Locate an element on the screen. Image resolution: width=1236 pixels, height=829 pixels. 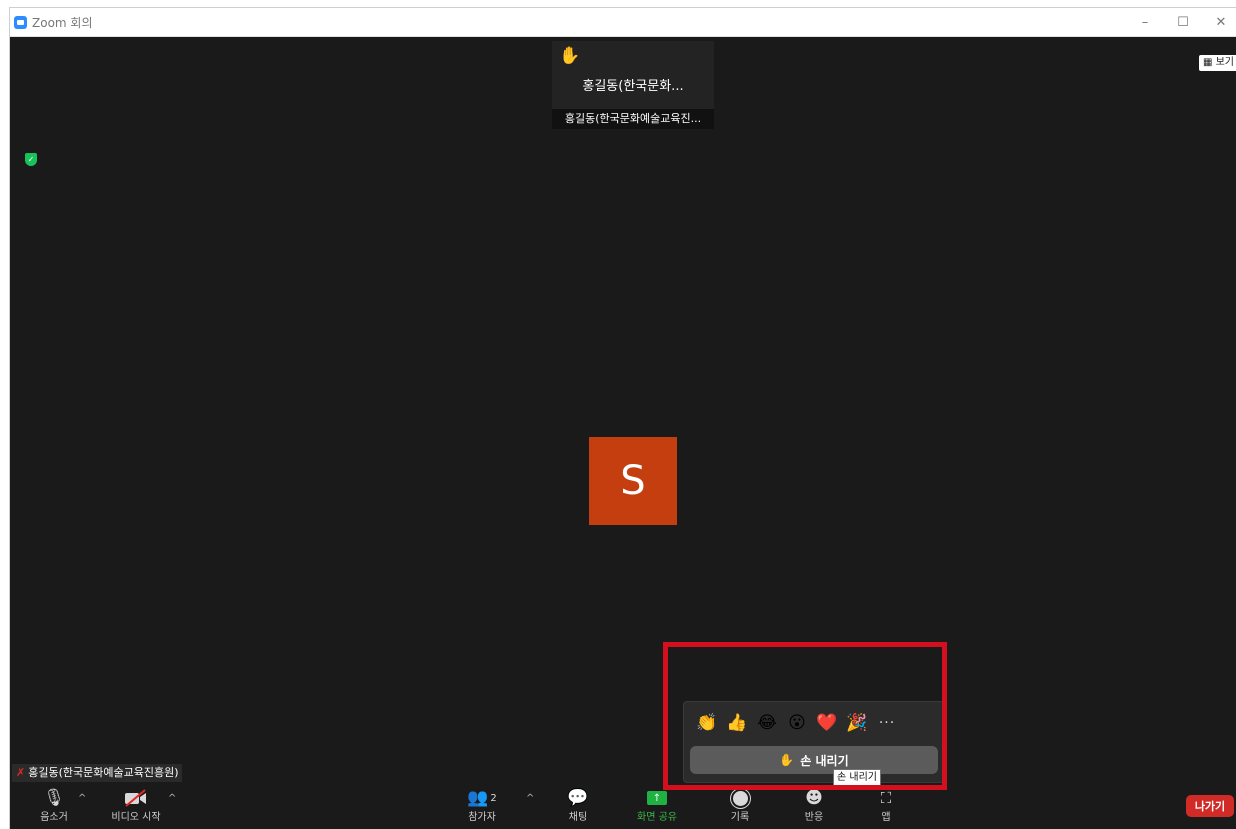
participants-icon-row: 👥 2 is located at coordinates (482, 798).